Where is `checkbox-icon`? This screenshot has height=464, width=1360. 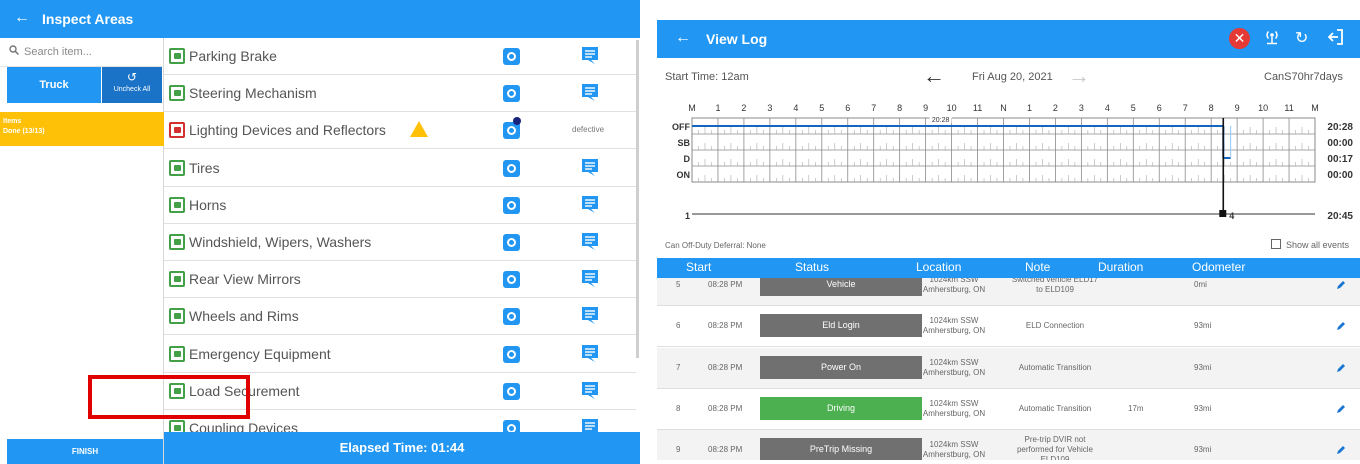 checkbox-icon is located at coordinates (1276, 244).